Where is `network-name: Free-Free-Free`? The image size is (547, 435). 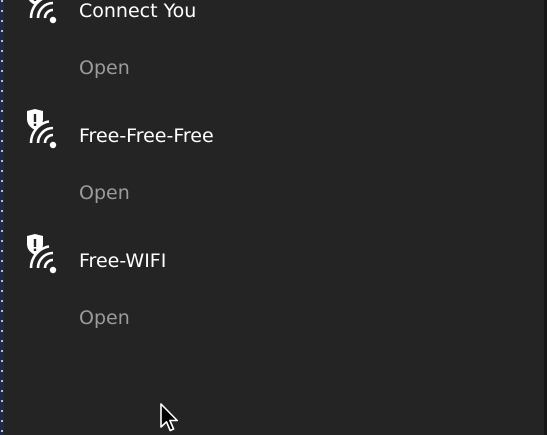 network-name: Free-Free-Free is located at coordinates (146, 136).